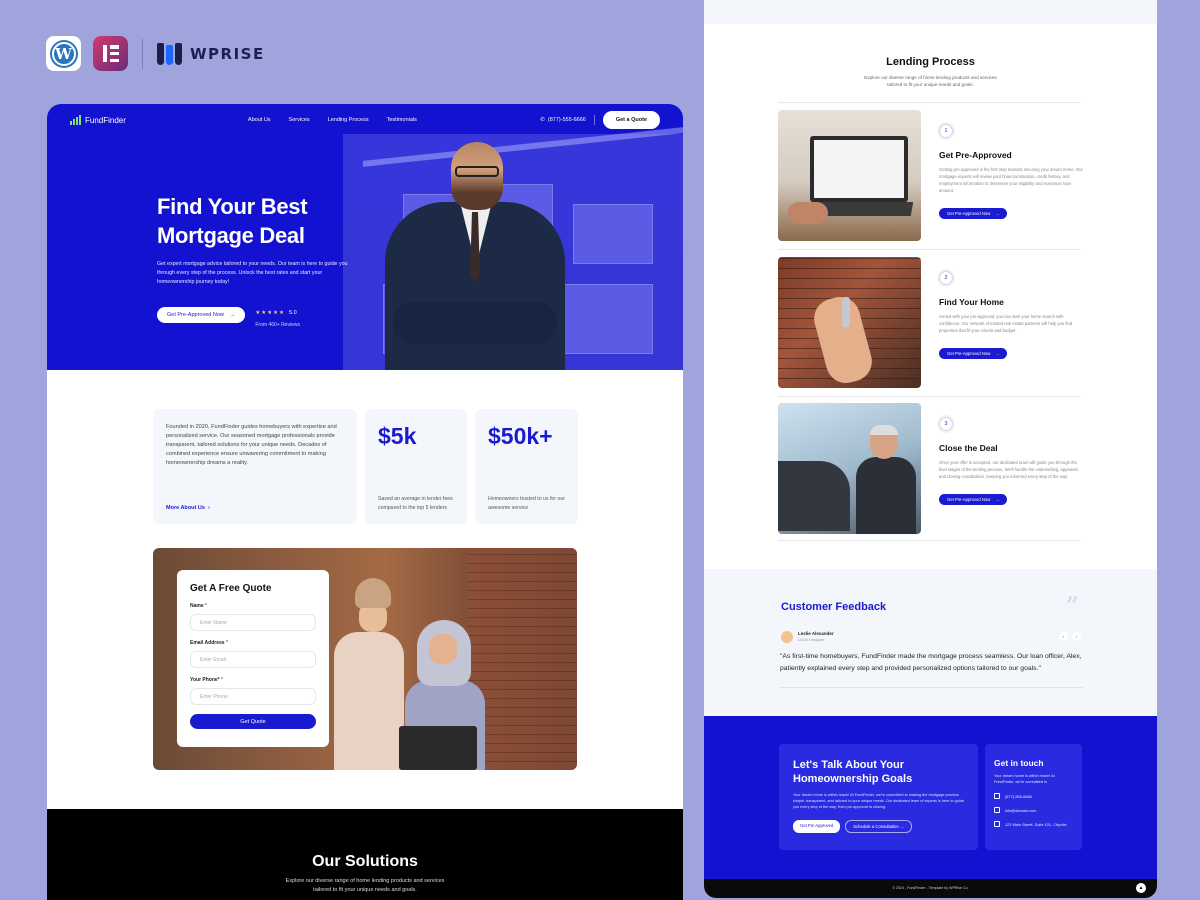  I want to click on schedule-consultation-button: Schedule a Consultation →, so click(879, 826).